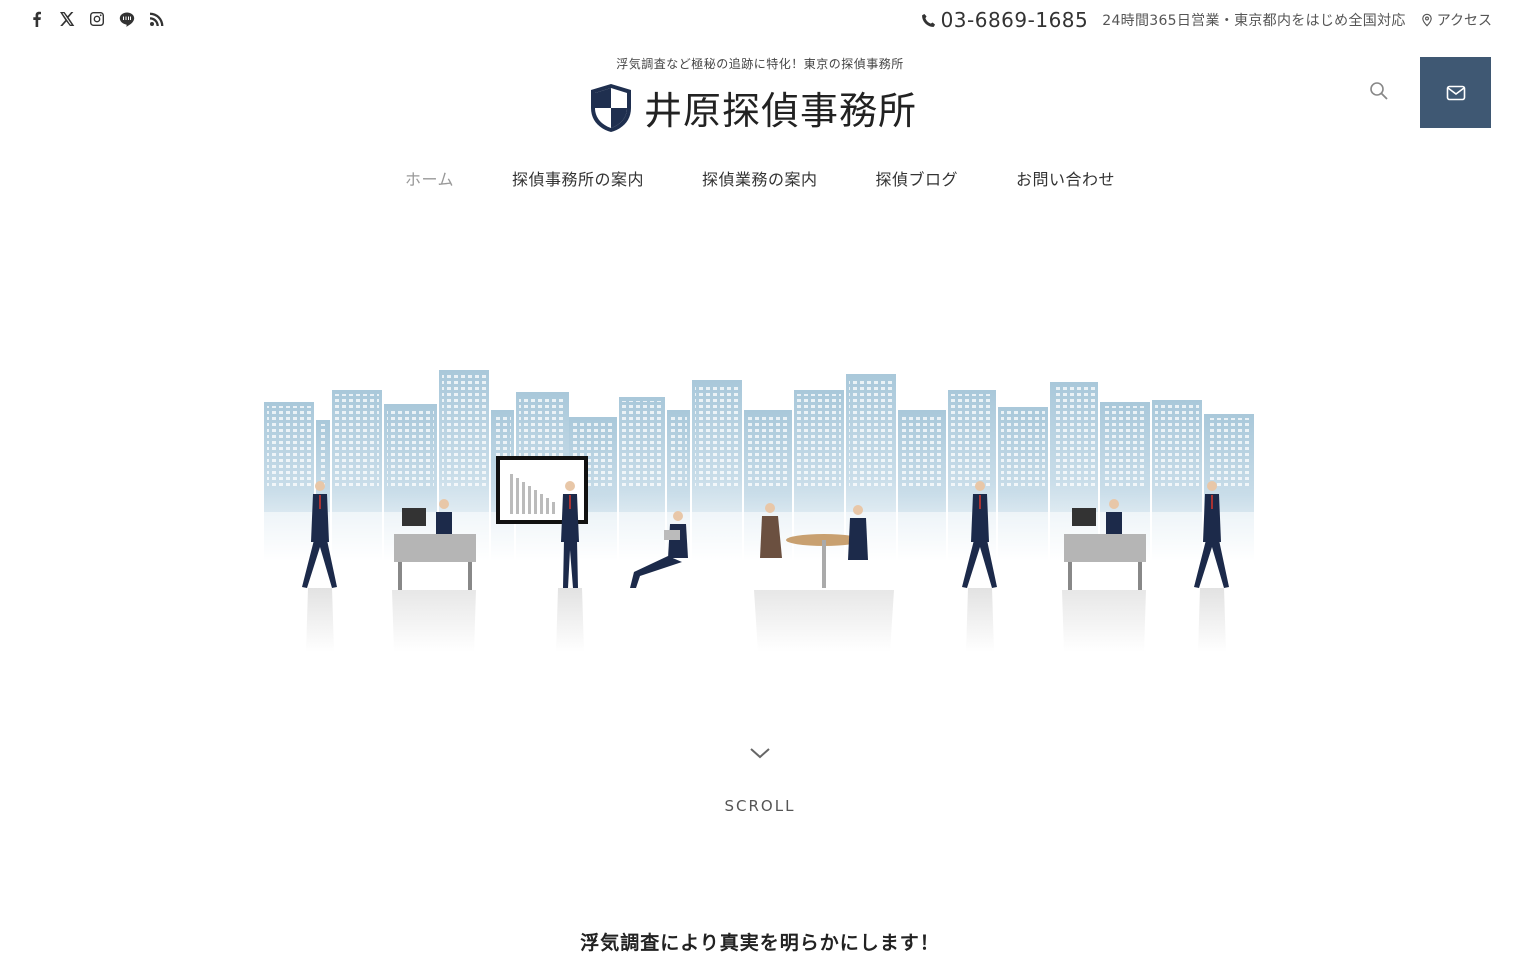 The width and height of the screenshot is (1520, 955). I want to click on chevron-down-icon, so click(760, 753).